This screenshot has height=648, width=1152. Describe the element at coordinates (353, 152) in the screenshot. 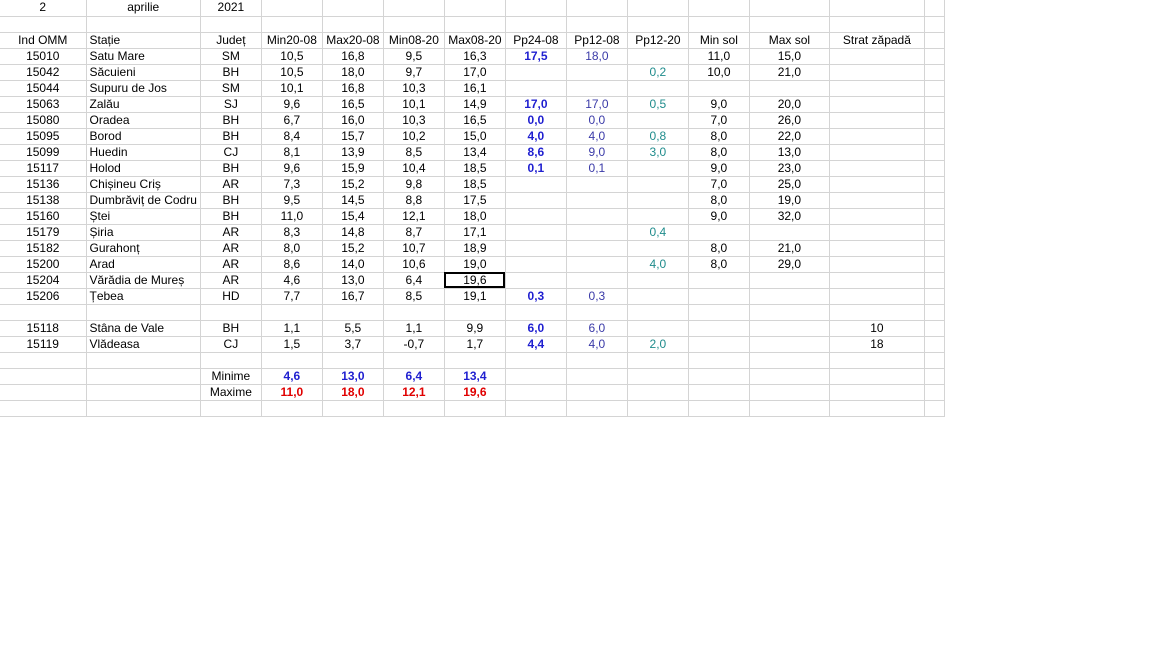

I see `data-cell: 13,9` at that location.